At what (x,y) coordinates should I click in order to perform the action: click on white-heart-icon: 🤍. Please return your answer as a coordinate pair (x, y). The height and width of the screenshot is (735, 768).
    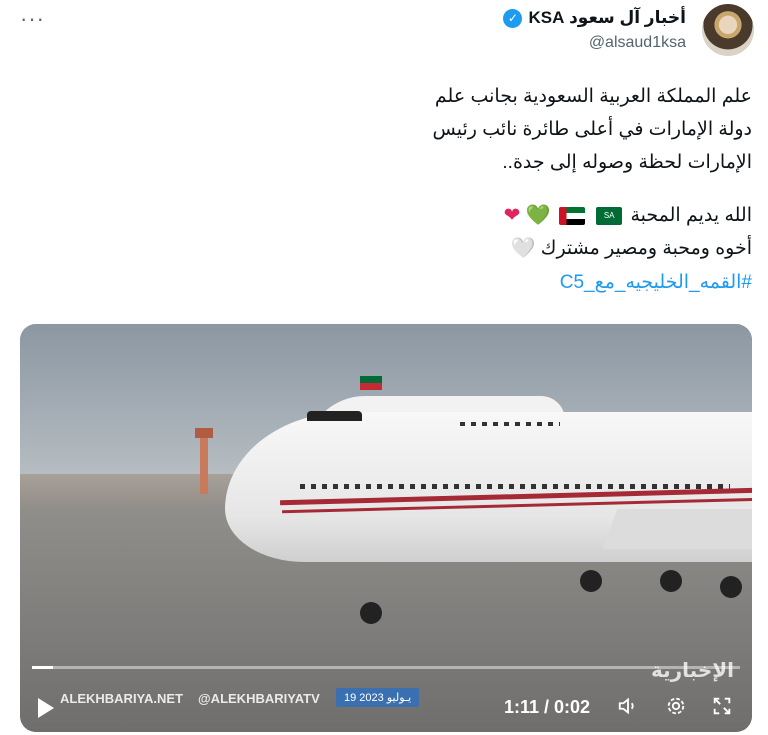
    Looking at the image, I should click on (523, 248).